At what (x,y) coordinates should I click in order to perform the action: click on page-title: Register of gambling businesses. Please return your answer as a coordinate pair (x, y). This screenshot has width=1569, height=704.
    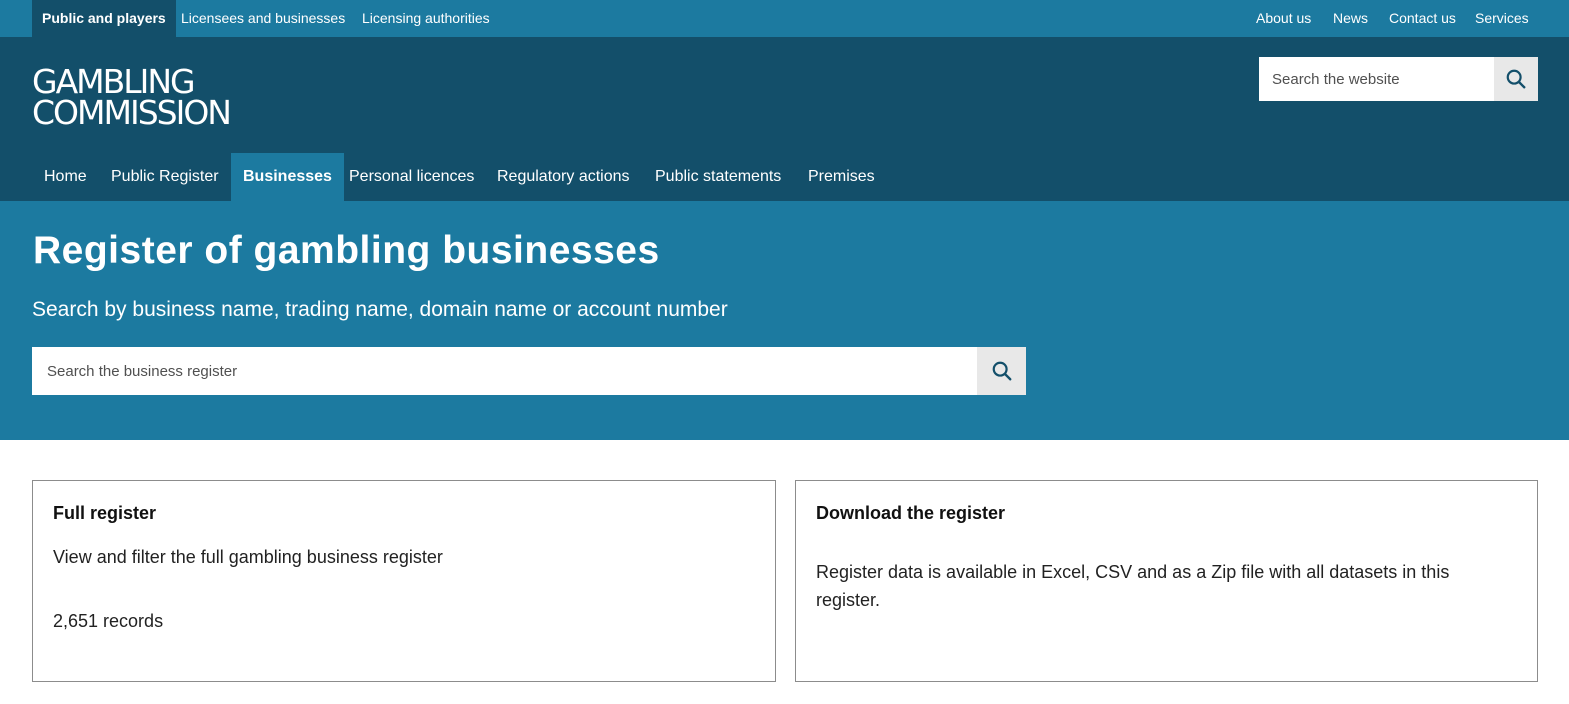
    Looking at the image, I should click on (346, 250).